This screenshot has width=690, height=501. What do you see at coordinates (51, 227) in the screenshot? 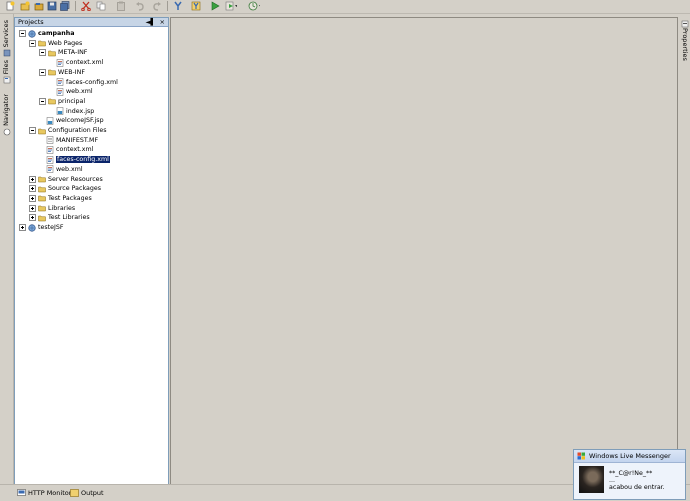
I see `tree-node-label: testeJSF` at bounding box center [51, 227].